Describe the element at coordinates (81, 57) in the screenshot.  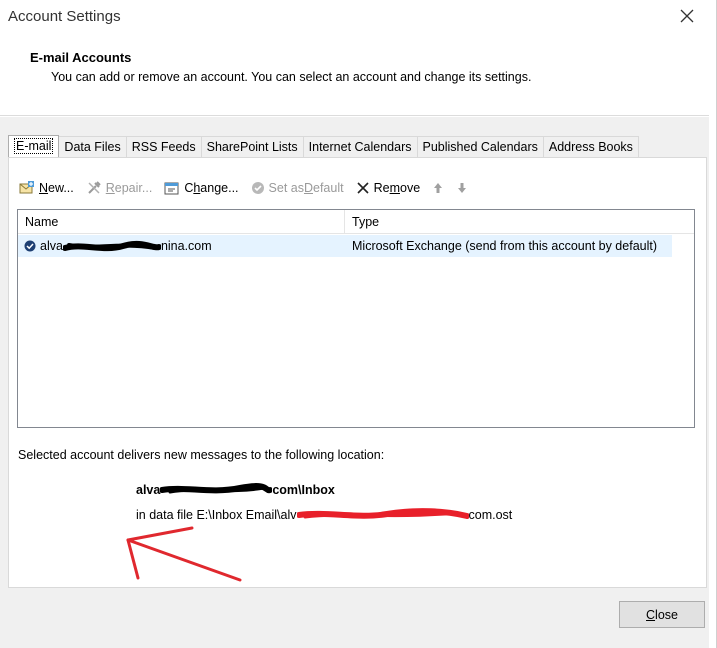
I see `header-title: E-mail Accounts` at that location.